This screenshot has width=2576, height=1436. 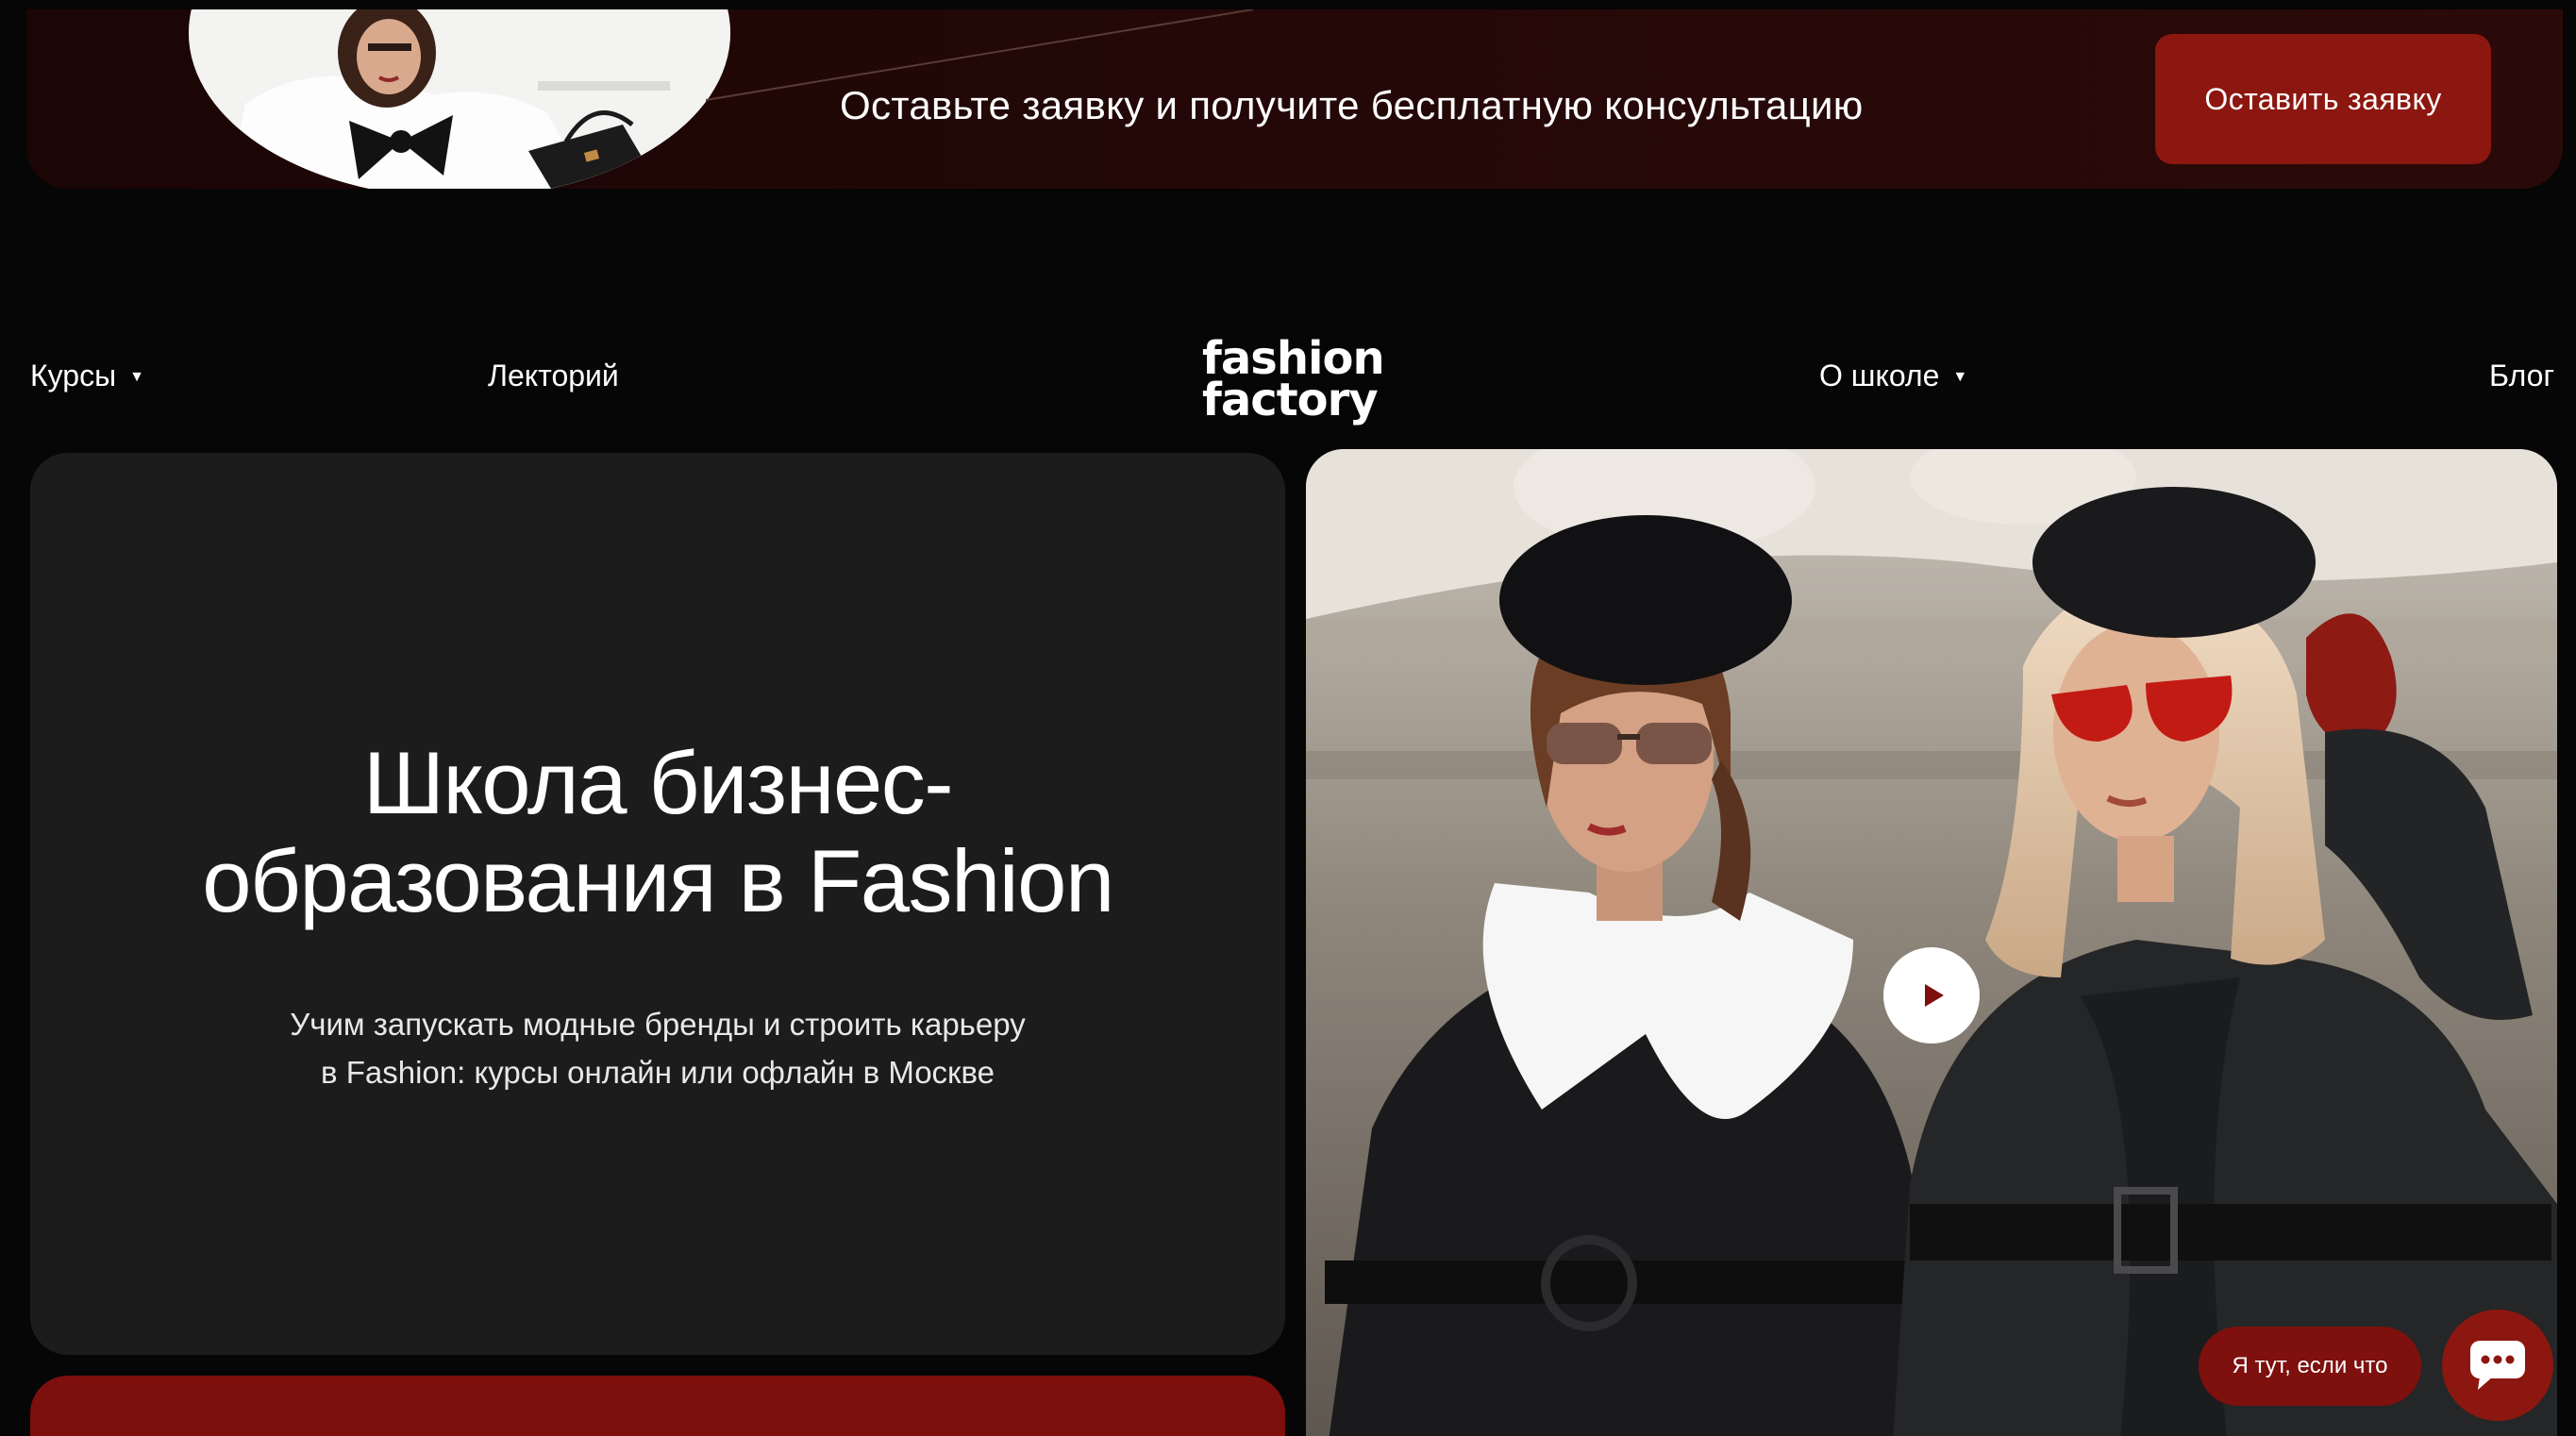 I want to click on chat-open-button, so click(x=2497, y=1365).